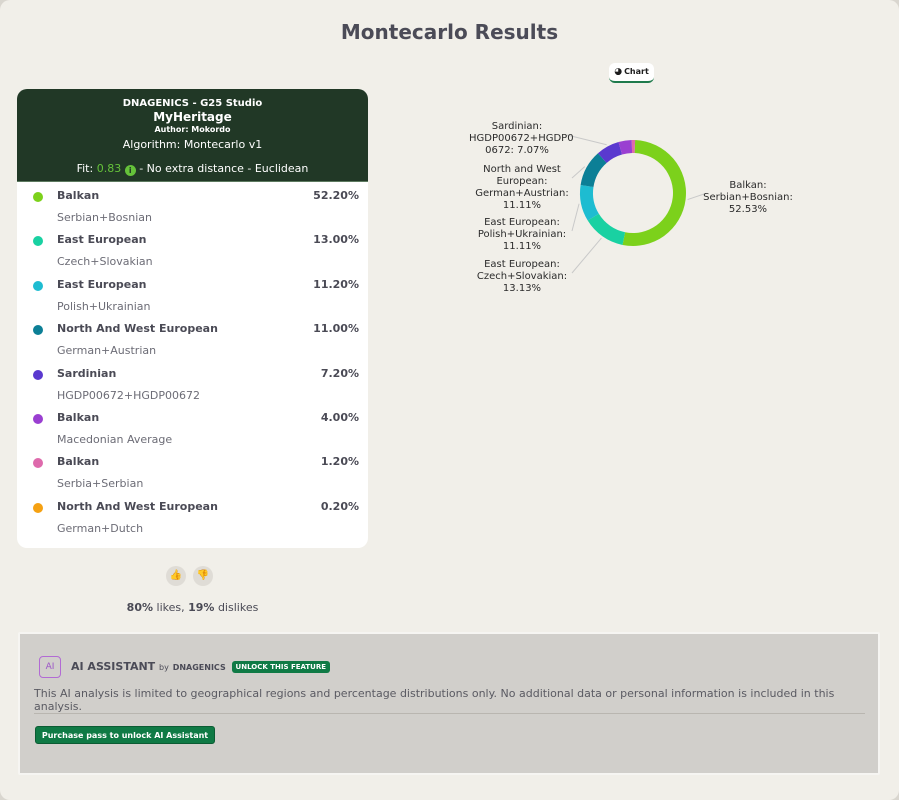 The height and width of the screenshot is (800, 899). I want to click on ai-title: AI ASSISTANT, so click(113, 666).